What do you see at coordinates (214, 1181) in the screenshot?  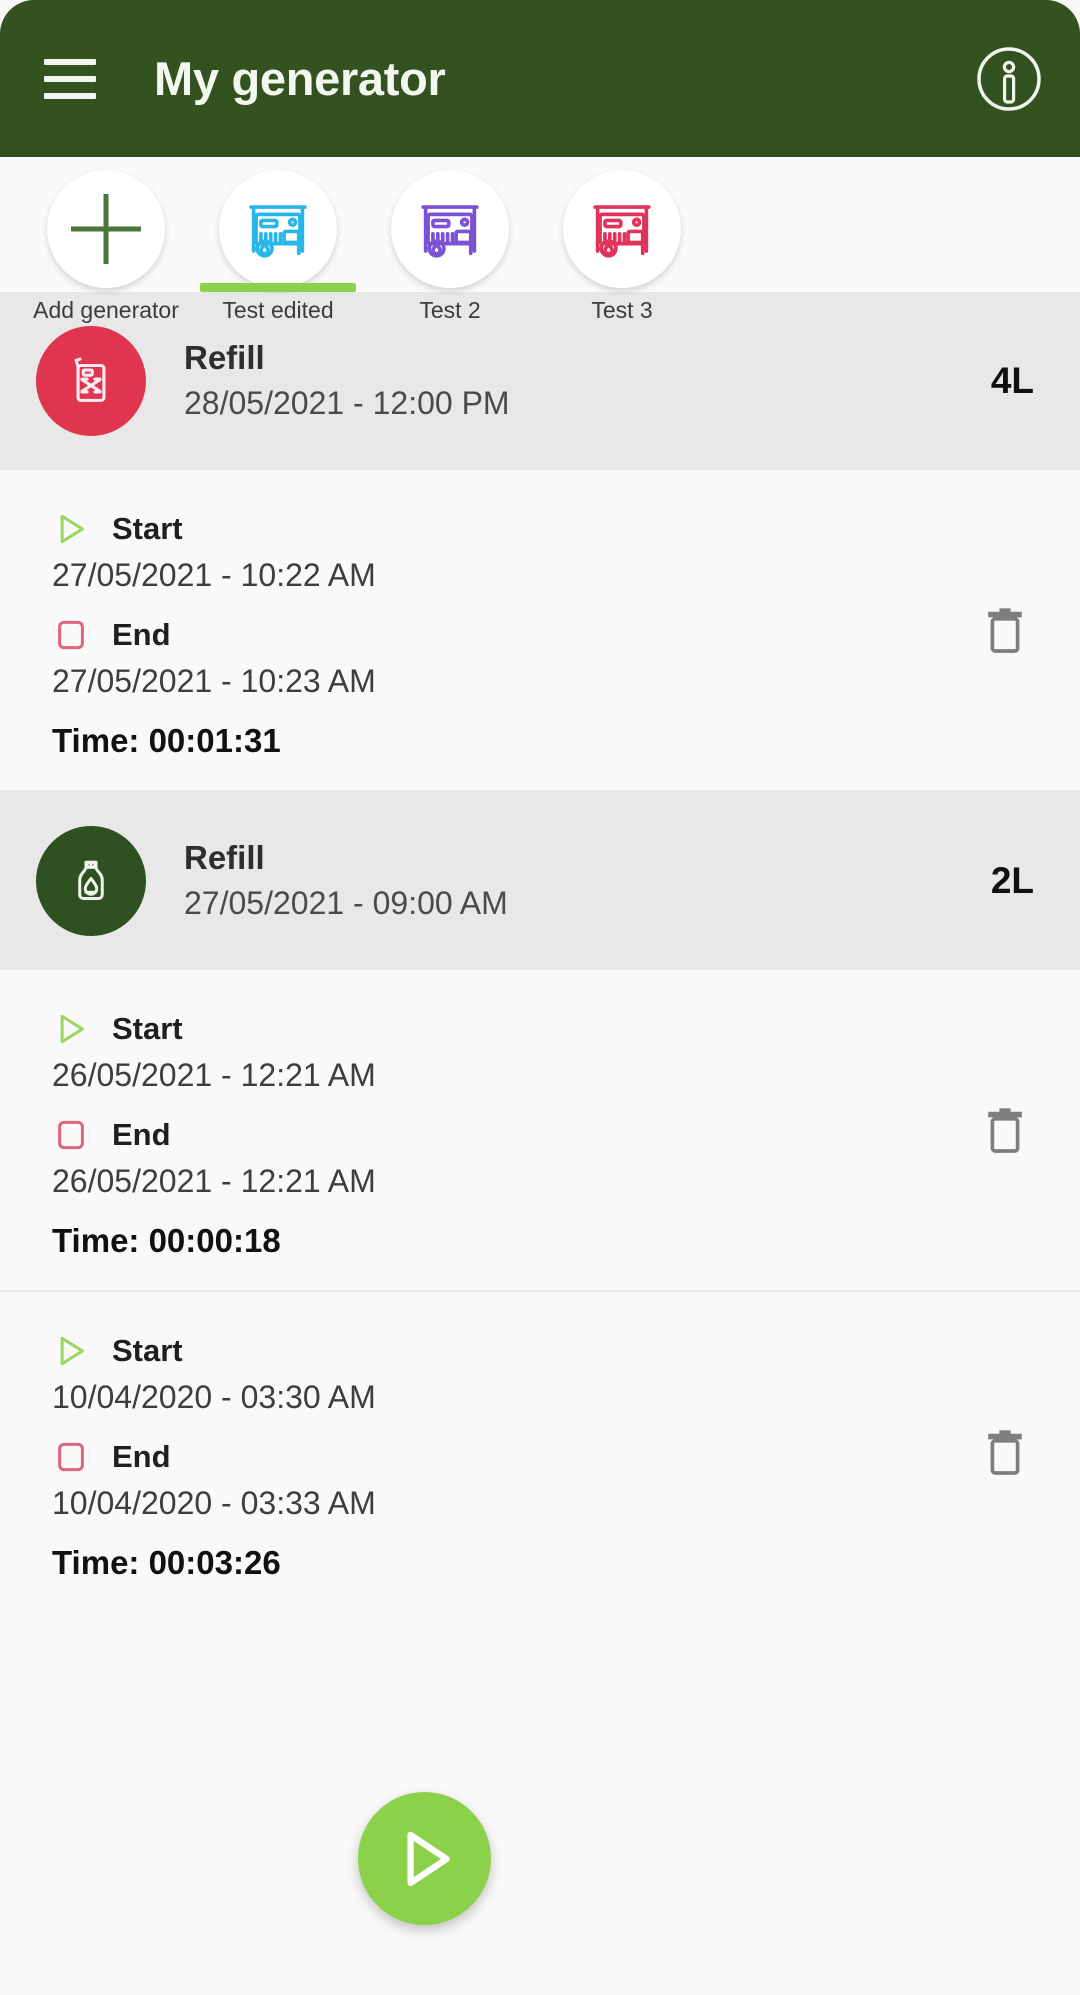 I see `session-end-date: 26/05/2021 - 12:21 AM` at bounding box center [214, 1181].